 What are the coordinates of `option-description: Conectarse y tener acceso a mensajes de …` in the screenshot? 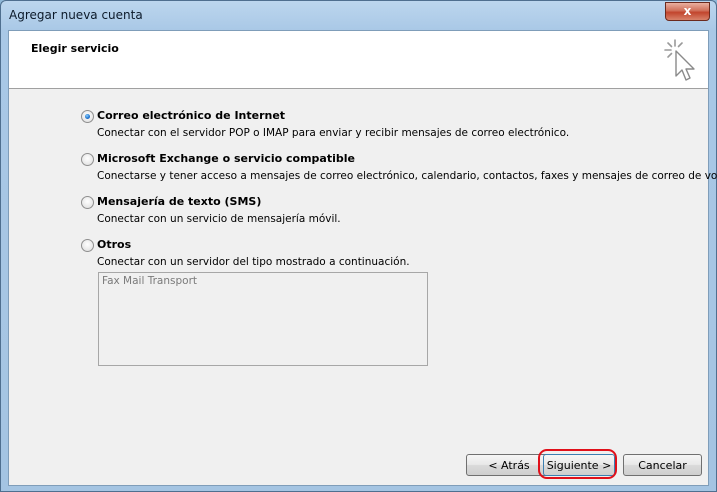 It's located at (407, 176).